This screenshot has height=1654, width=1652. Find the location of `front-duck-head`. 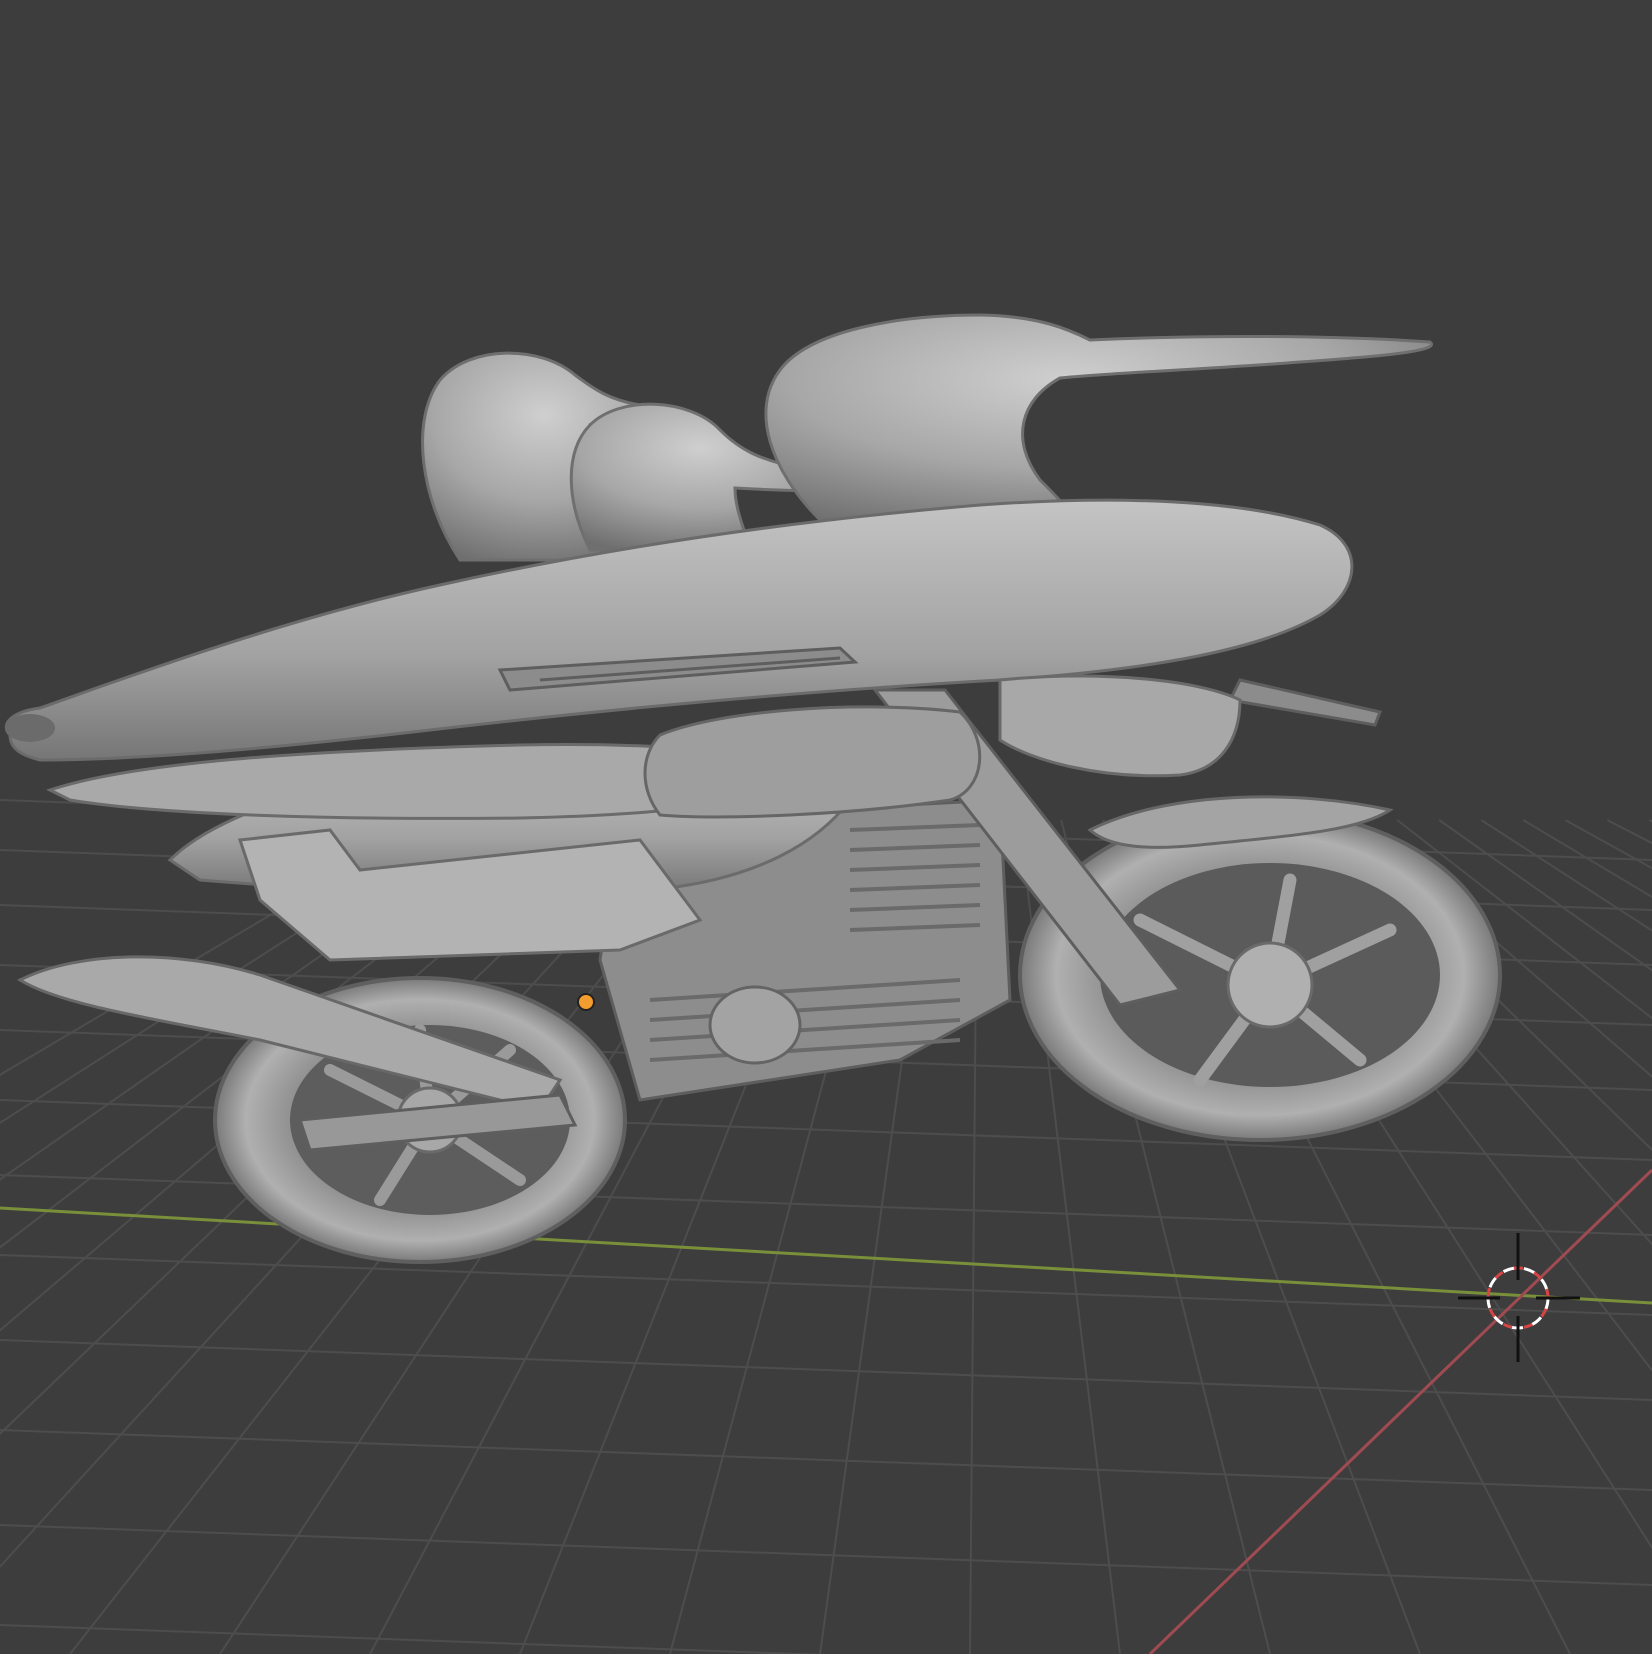

front-duck-head is located at coordinates (1098, 422).